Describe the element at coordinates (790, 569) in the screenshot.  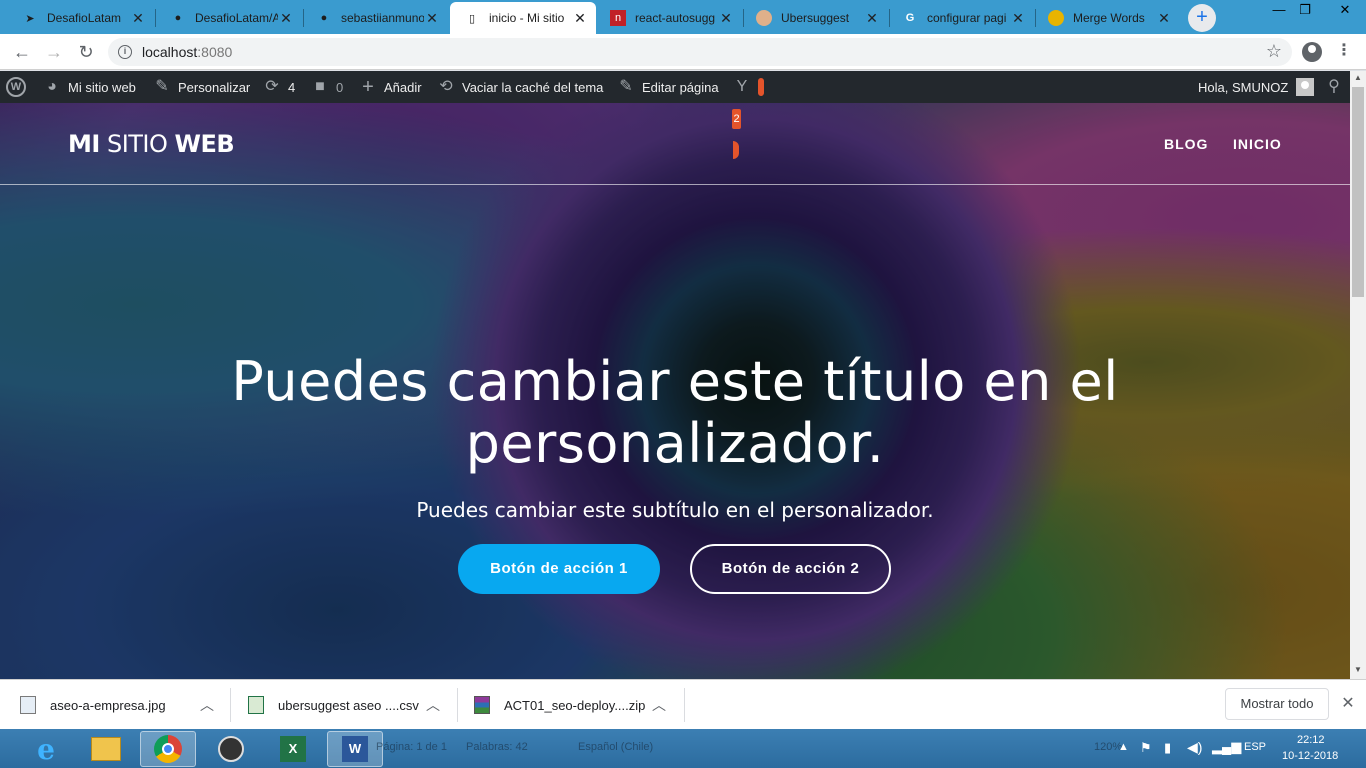
I see `action-button-2: Botón de acción 2` at that location.